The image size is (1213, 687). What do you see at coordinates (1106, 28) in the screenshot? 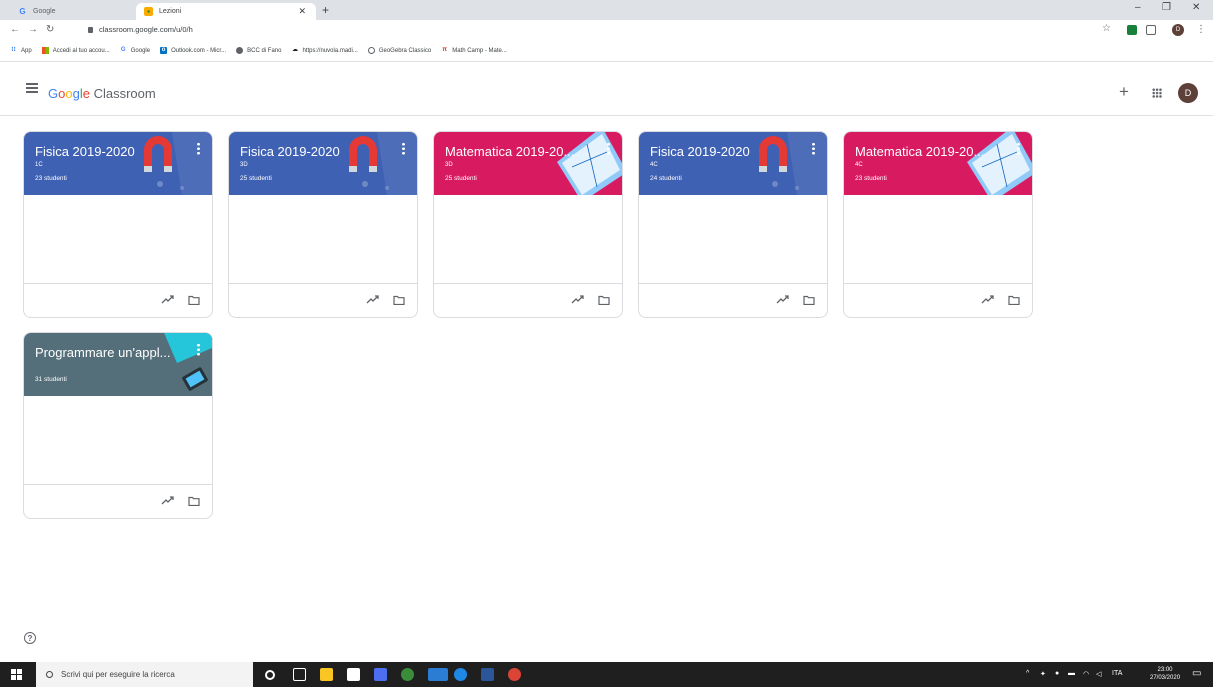
I see `bookmark-star-icon: ☆` at bounding box center [1106, 28].